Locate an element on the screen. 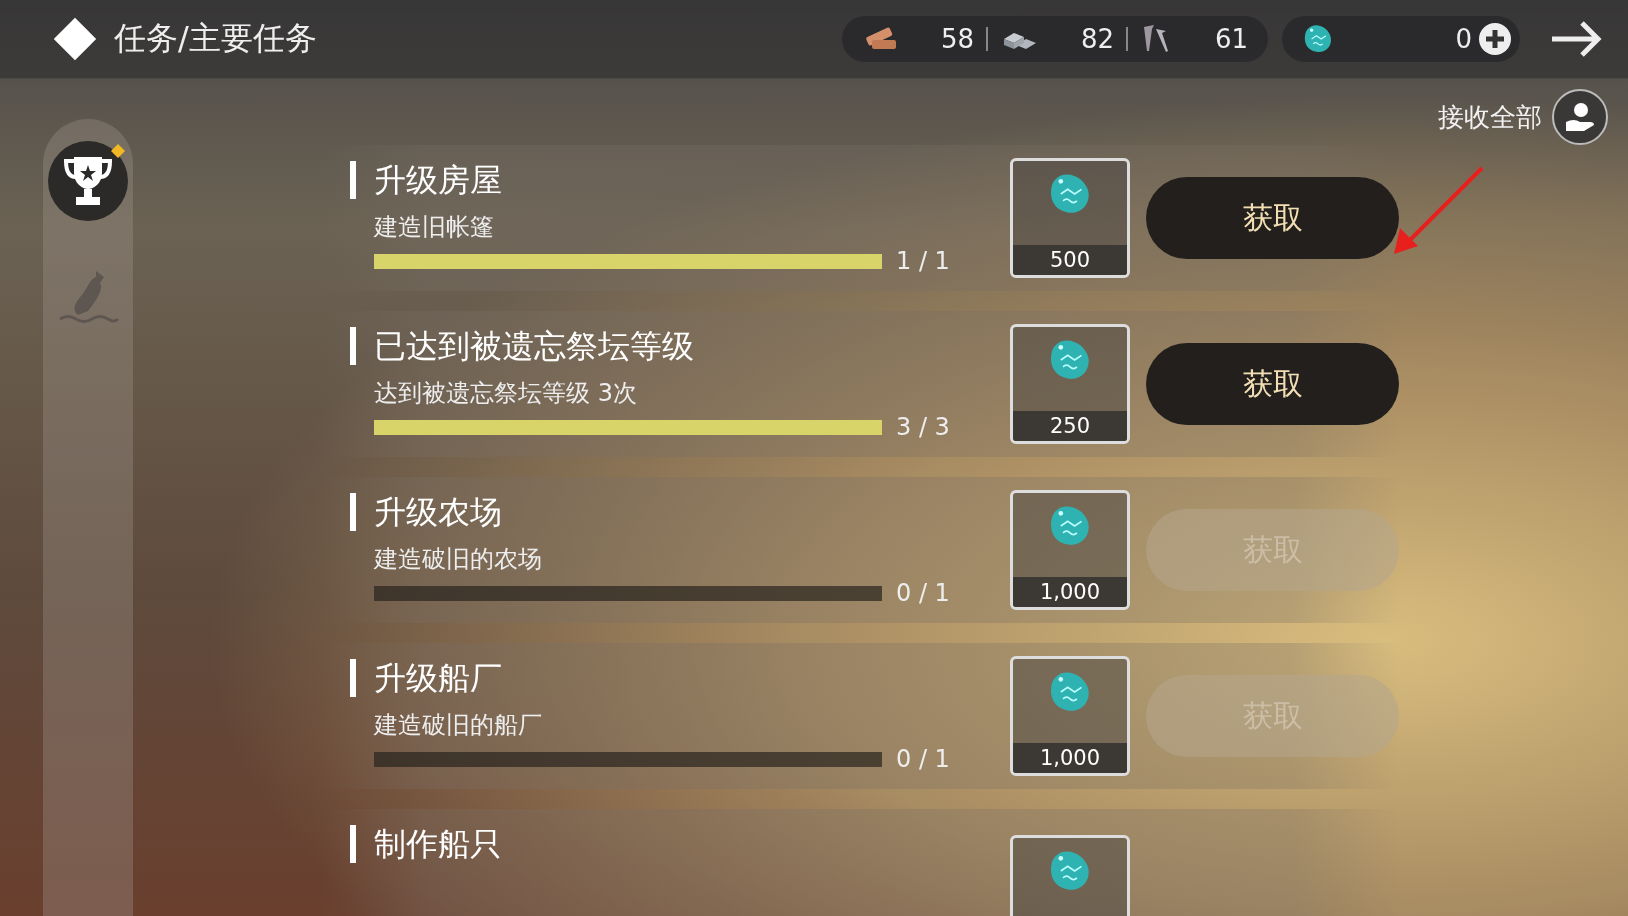 This screenshot has height=916, width=1628. sidebar-tab is located at coordinates (88, 181).